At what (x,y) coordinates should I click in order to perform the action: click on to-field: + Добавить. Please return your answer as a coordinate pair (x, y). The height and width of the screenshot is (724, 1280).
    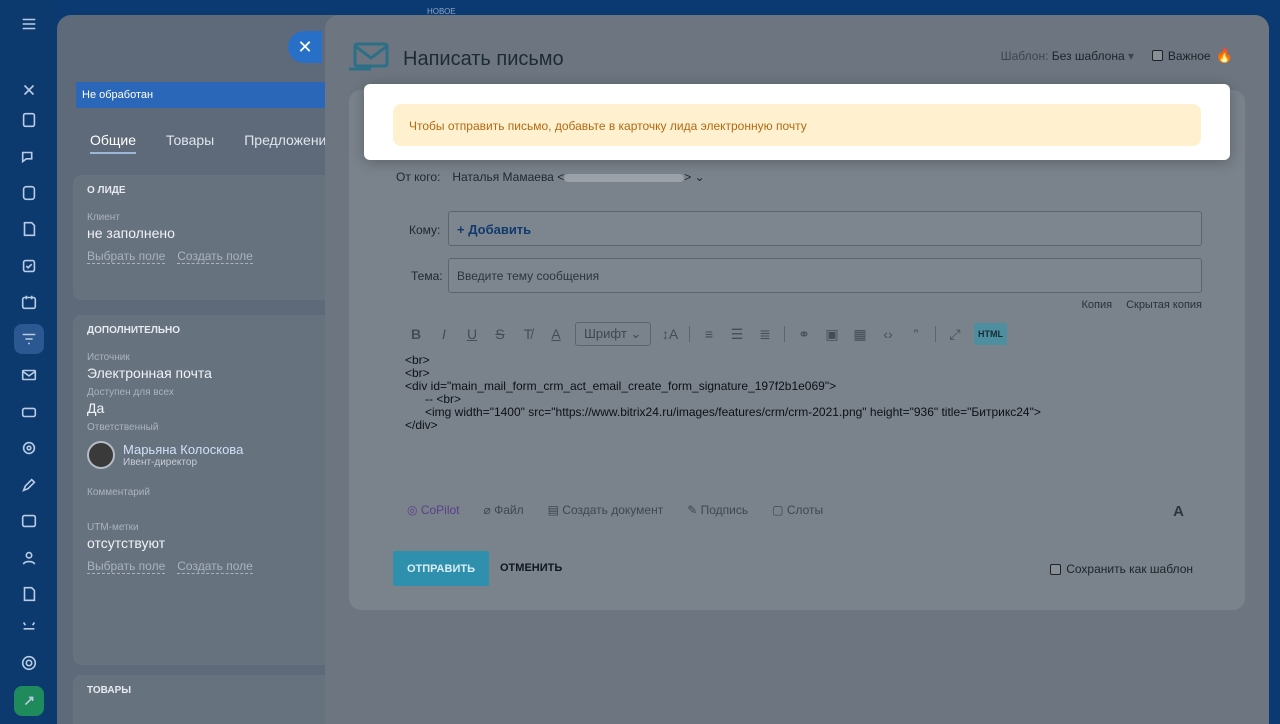
    Looking at the image, I should click on (825, 228).